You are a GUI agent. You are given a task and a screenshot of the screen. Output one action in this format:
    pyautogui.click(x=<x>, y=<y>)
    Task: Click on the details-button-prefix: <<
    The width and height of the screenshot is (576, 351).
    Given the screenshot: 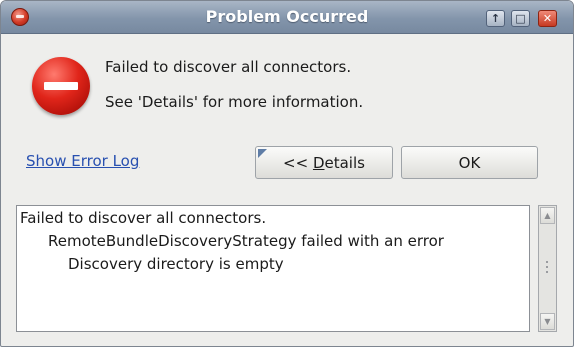 What is the action you would take?
    pyautogui.click(x=298, y=162)
    